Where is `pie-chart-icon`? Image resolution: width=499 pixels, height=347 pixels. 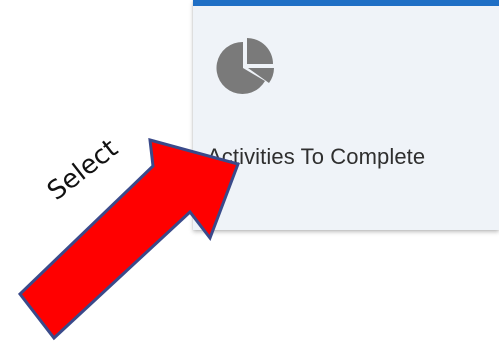 pie-chart-icon is located at coordinates (246, 61).